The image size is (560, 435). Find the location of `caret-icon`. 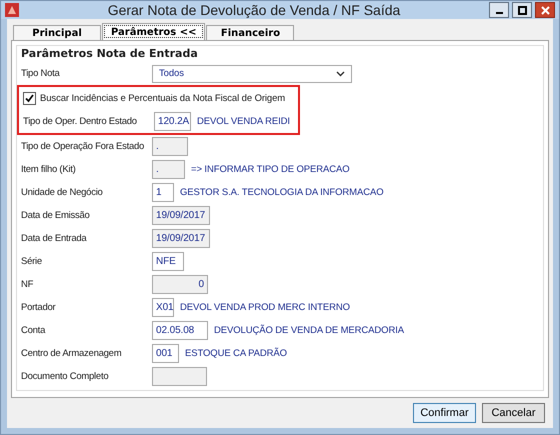

caret-icon is located at coordinates (340, 73).